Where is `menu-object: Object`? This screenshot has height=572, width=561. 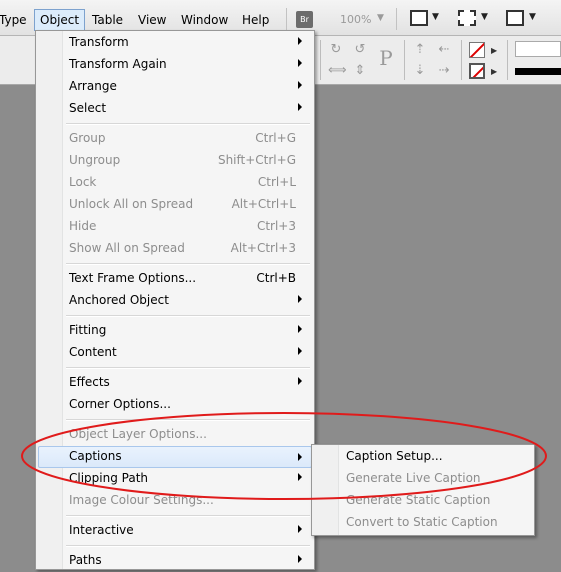
menu-object: Object is located at coordinates (60, 20).